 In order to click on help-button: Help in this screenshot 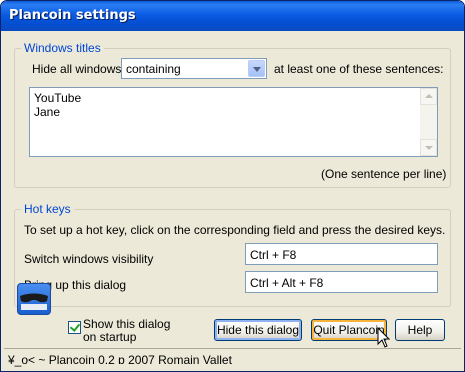, I will do `click(420, 330)`.